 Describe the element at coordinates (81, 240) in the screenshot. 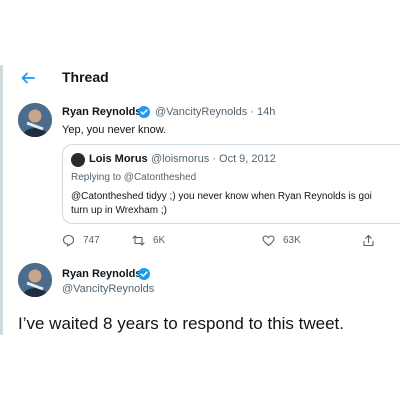

I see `reply-button: 747` at that location.